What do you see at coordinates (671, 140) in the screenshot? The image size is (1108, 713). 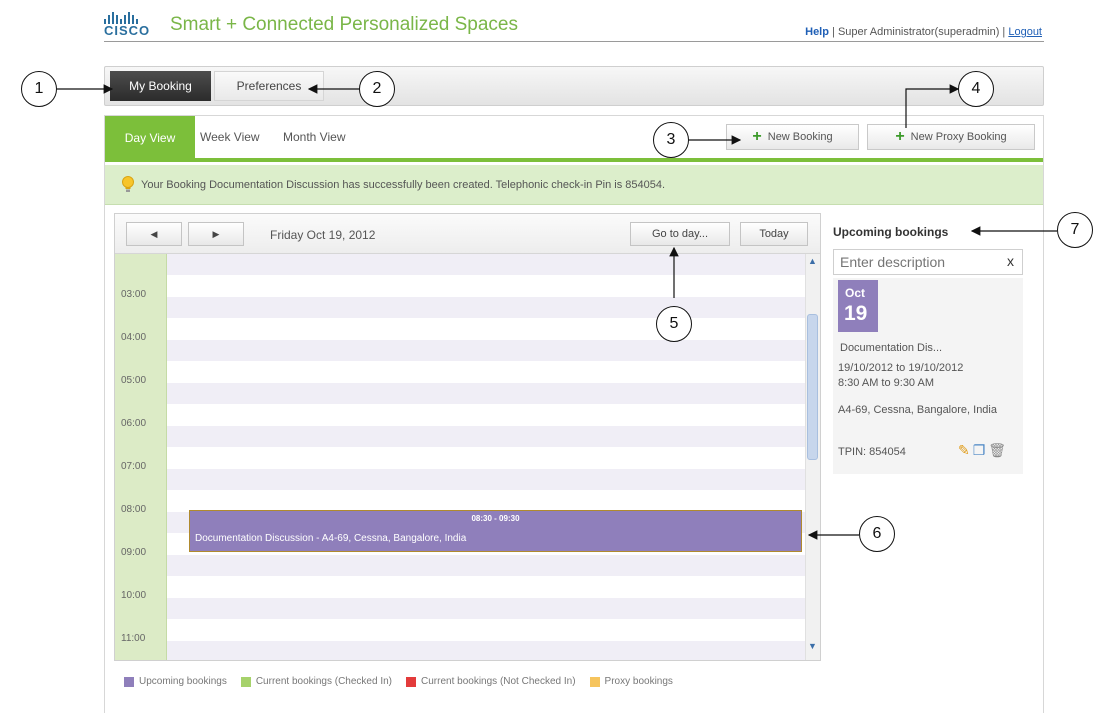 I see `callout-3: 3` at bounding box center [671, 140].